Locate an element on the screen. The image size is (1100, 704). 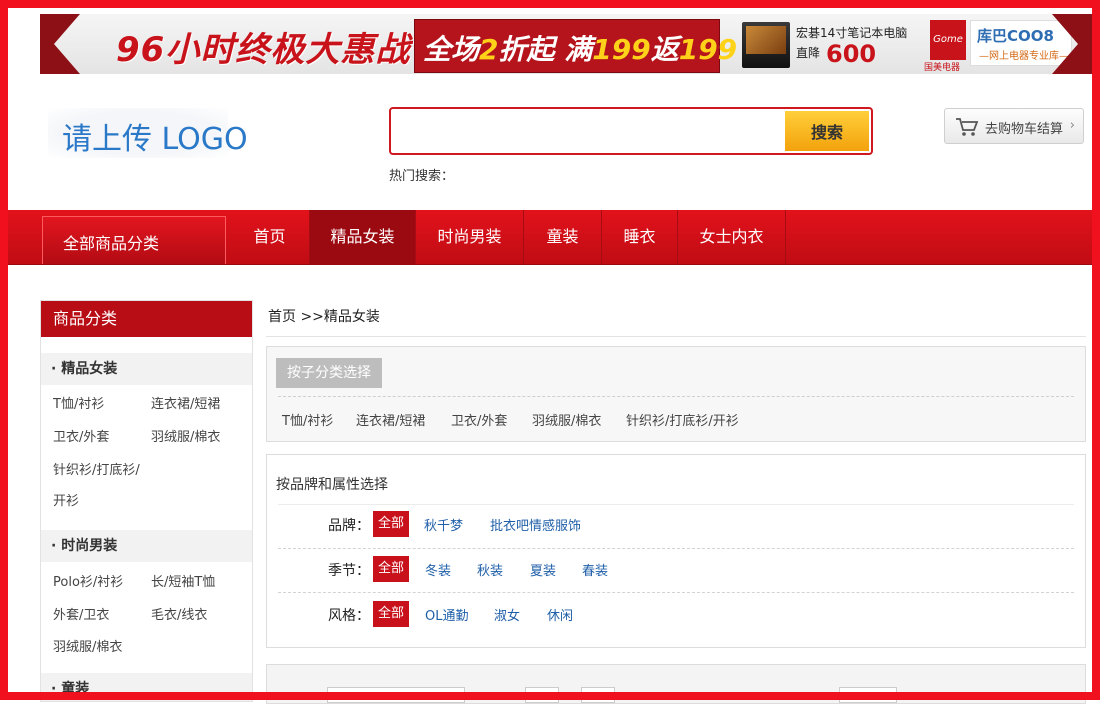
filter-season-option: 夏装 is located at coordinates (543, 569).